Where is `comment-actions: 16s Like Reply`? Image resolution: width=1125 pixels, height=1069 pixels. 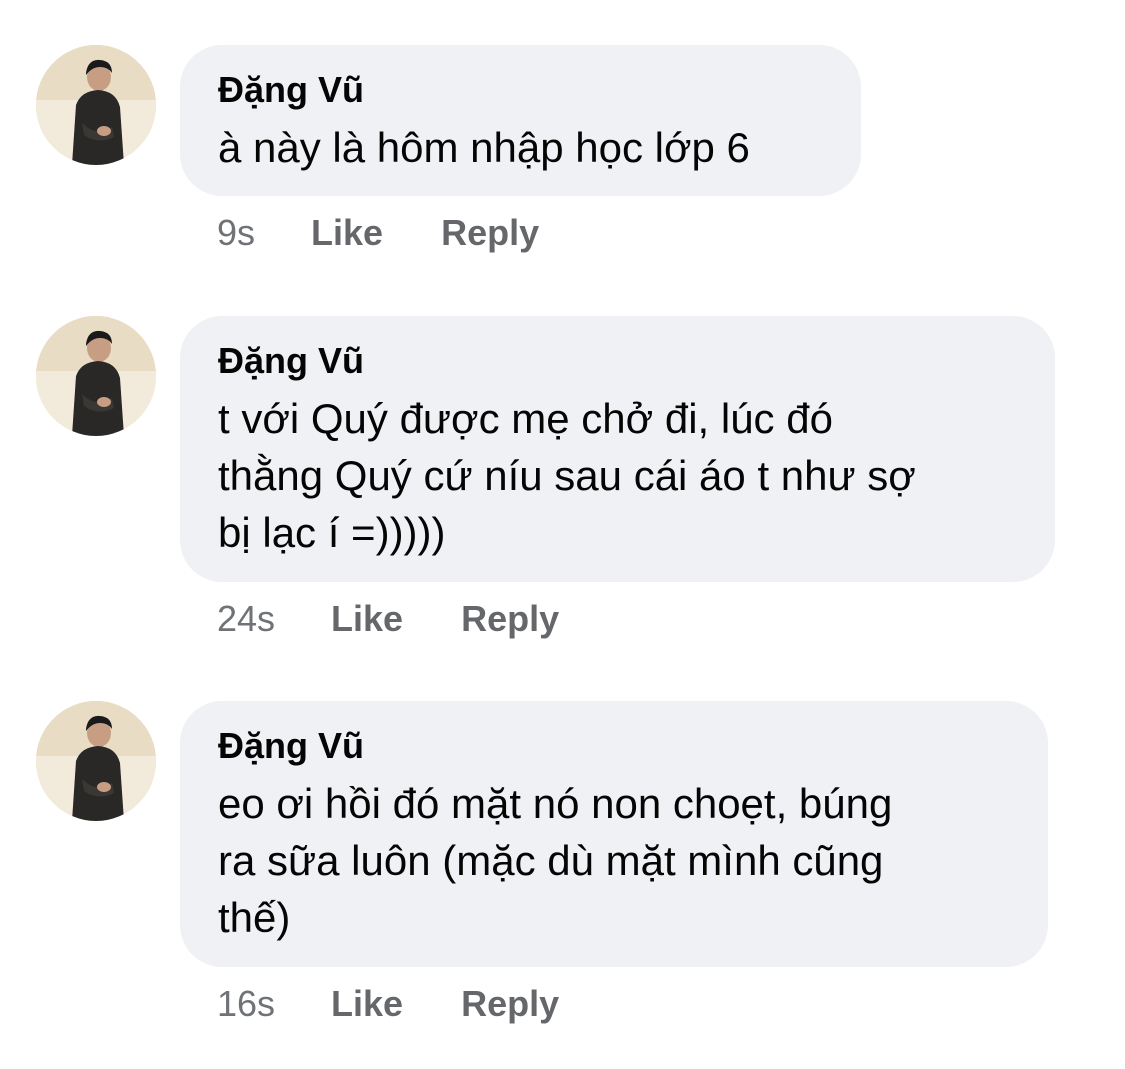
comment-actions: 16s Like Reply is located at coordinates (388, 1004).